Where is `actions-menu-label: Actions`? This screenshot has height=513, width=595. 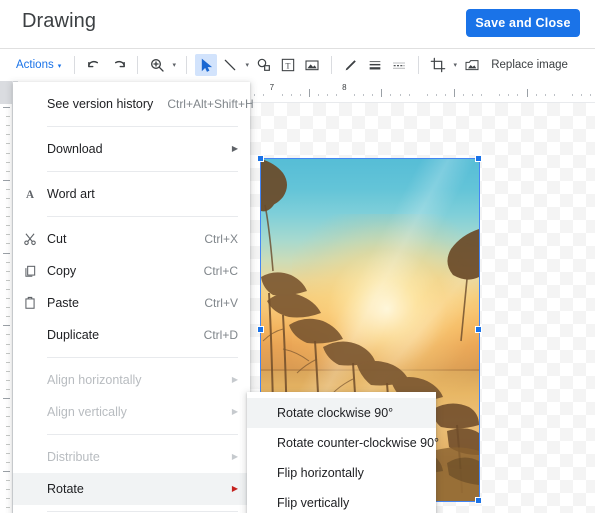 actions-menu-label: Actions is located at coordinates (35, 65).